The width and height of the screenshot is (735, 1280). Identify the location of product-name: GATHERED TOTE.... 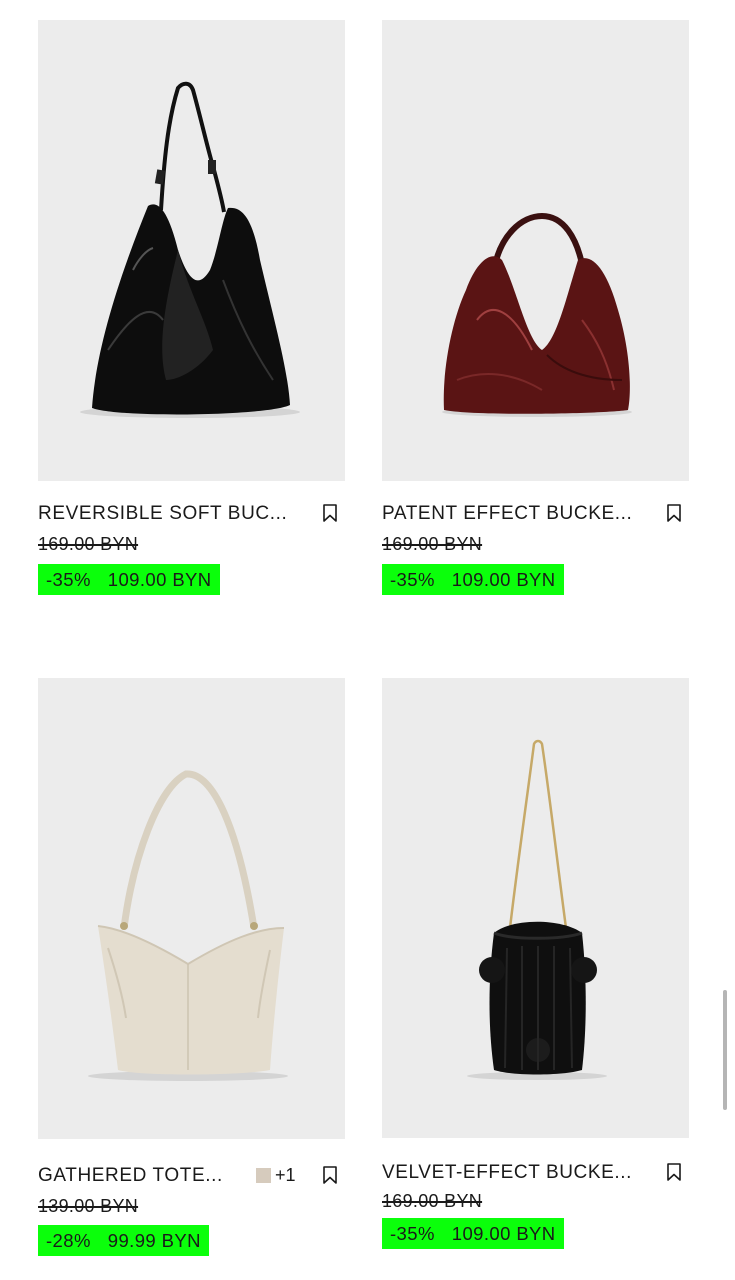
(130, 1176).